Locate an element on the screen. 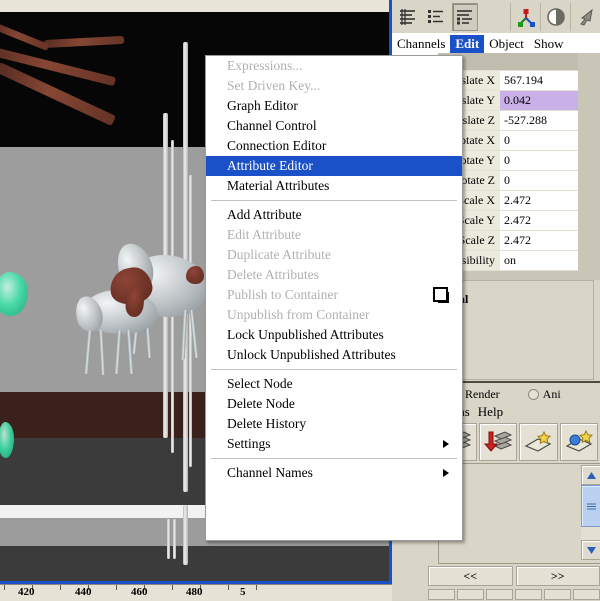 Image resolution: width=600 pixels, height=601 pixels. timeline-ruler: 420 440 460 480 5 is located at coordinates (196, 592).